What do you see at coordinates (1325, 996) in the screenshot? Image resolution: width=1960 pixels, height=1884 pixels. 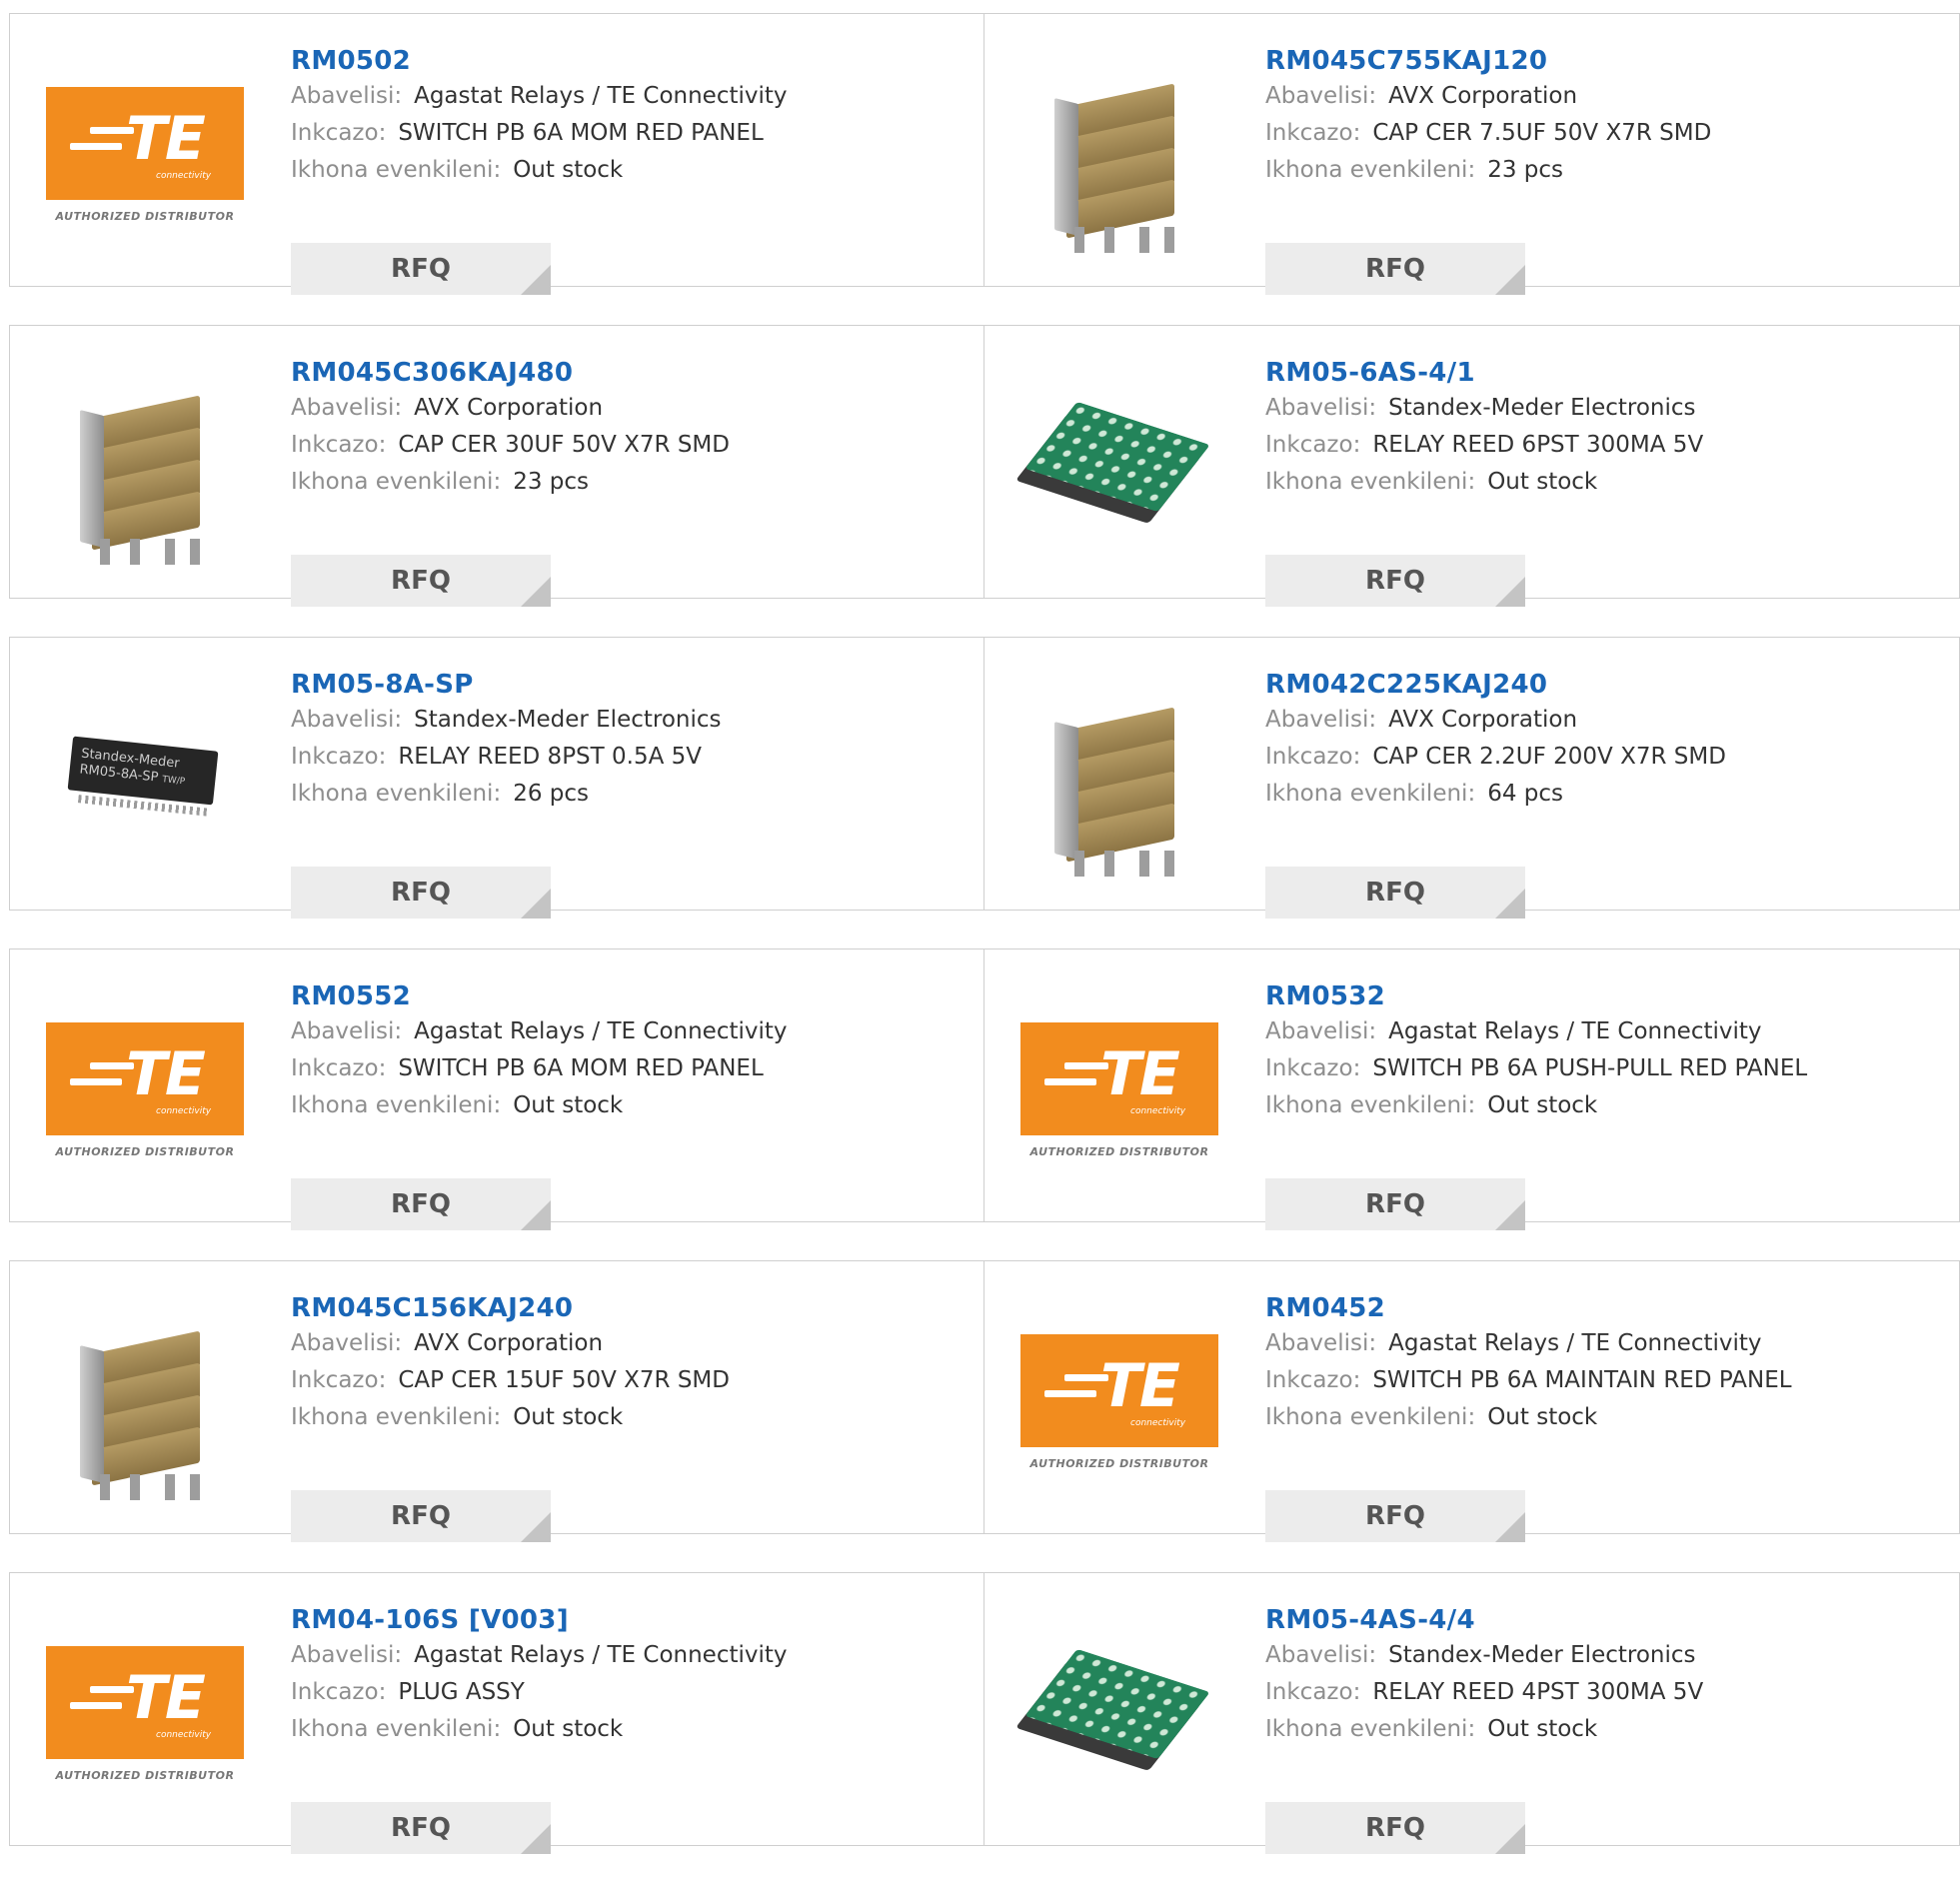 I see `part-number-link: RM0532` at bounding box center [1325, 996].